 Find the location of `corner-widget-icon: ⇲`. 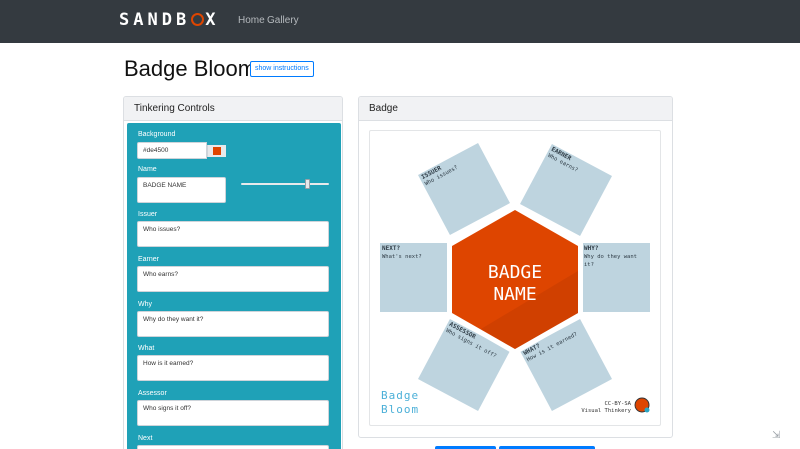

corner-widget-icon: ⇲ is located at coordinates (776, 435).